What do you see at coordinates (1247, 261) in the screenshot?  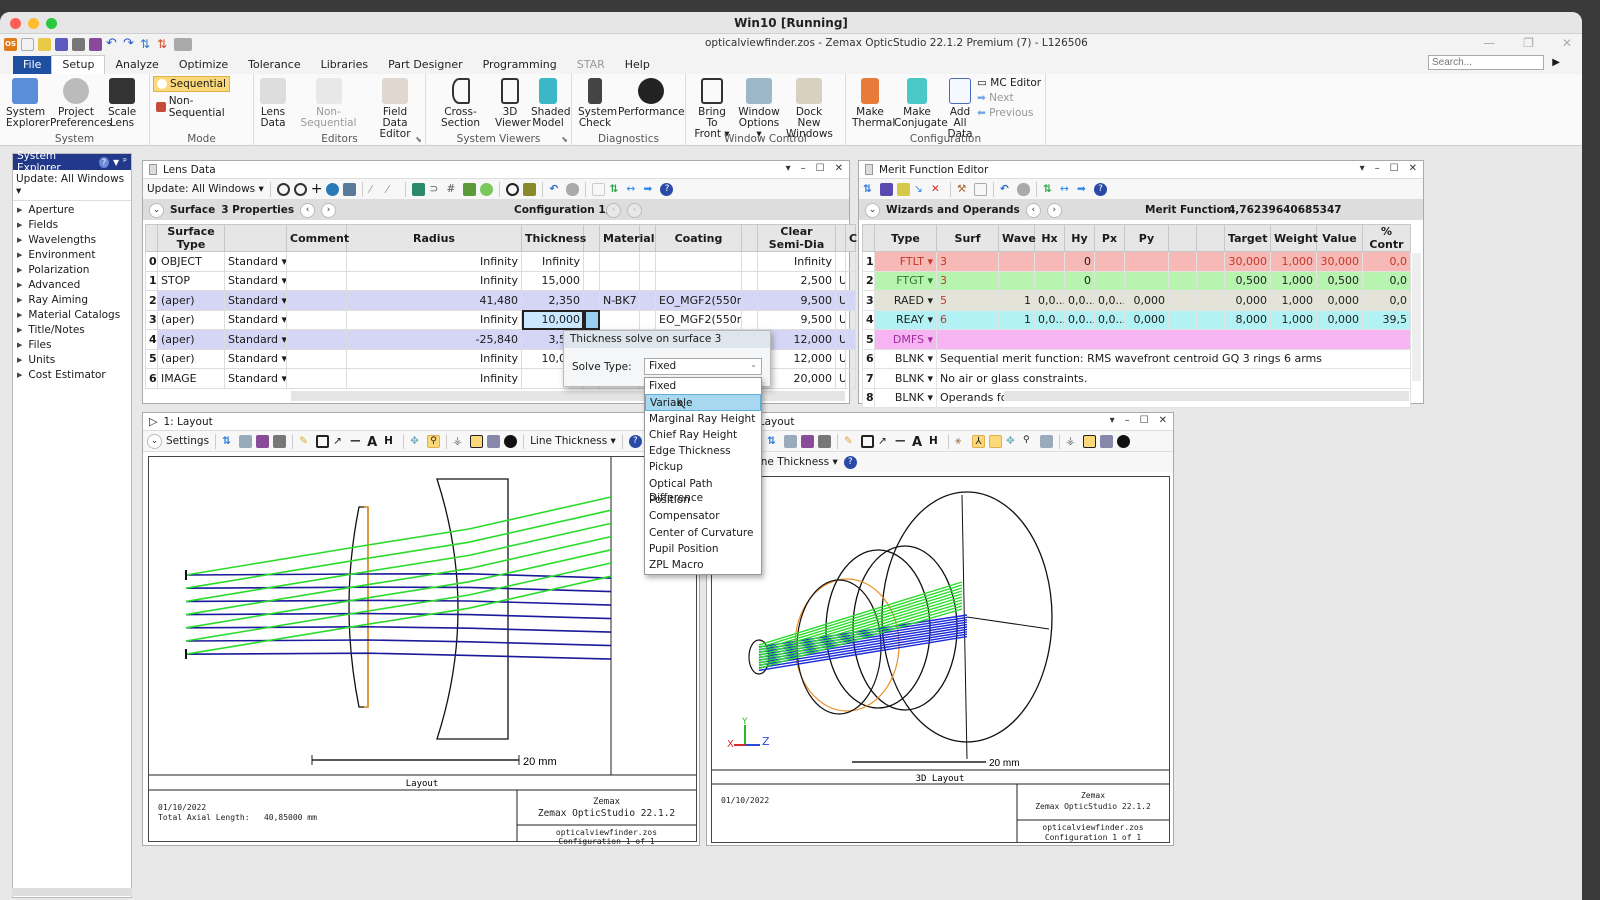 I see `cell-target: 30,000` at bounding box center [1247, 261].